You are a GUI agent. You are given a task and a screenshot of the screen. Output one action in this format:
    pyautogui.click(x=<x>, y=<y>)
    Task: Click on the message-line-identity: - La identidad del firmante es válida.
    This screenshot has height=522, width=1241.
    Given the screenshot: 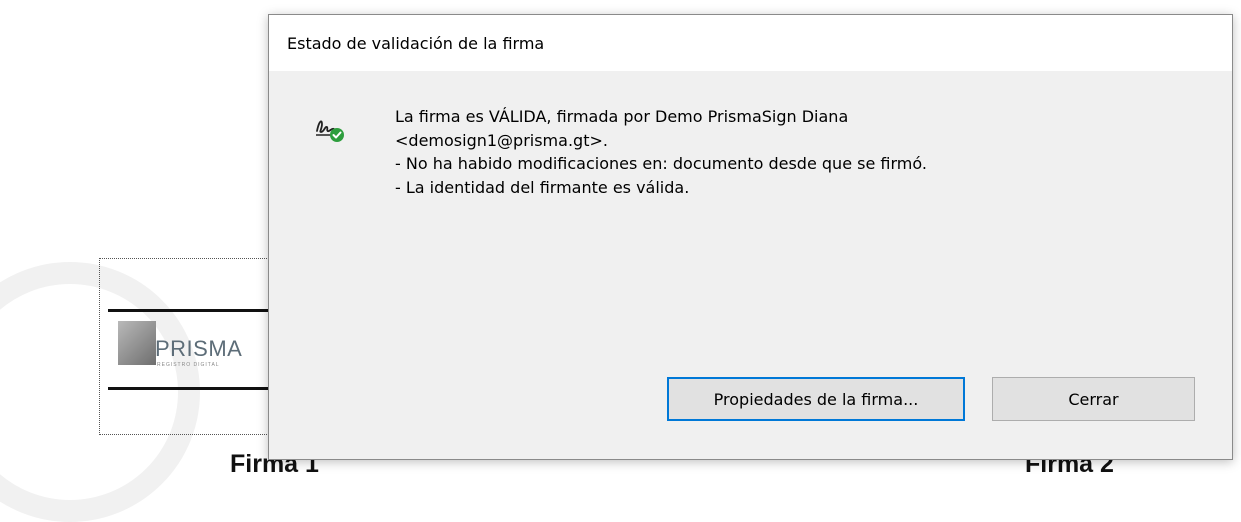 What is the action you would take?
    pyautogui.click(x=542, y=187)
    